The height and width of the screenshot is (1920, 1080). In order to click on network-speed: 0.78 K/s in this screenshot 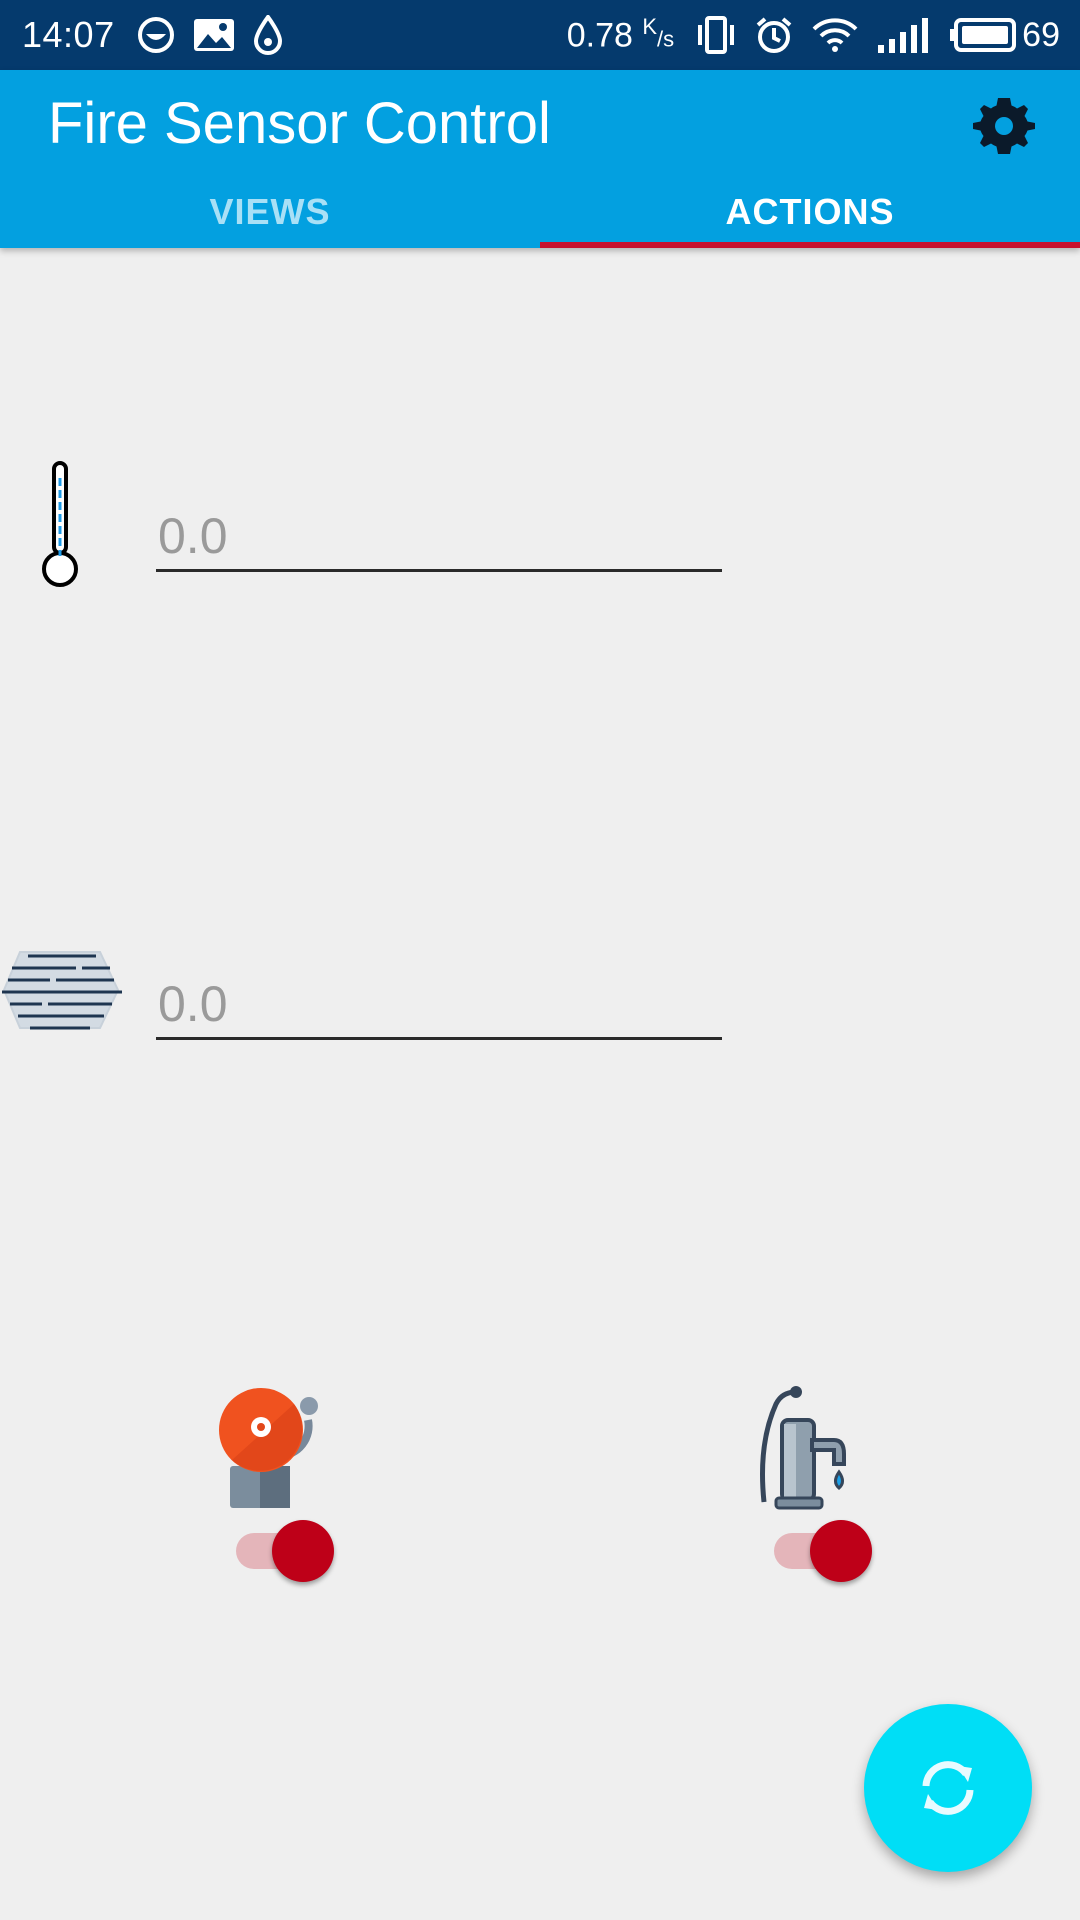, I will do `click(620, 34)`.